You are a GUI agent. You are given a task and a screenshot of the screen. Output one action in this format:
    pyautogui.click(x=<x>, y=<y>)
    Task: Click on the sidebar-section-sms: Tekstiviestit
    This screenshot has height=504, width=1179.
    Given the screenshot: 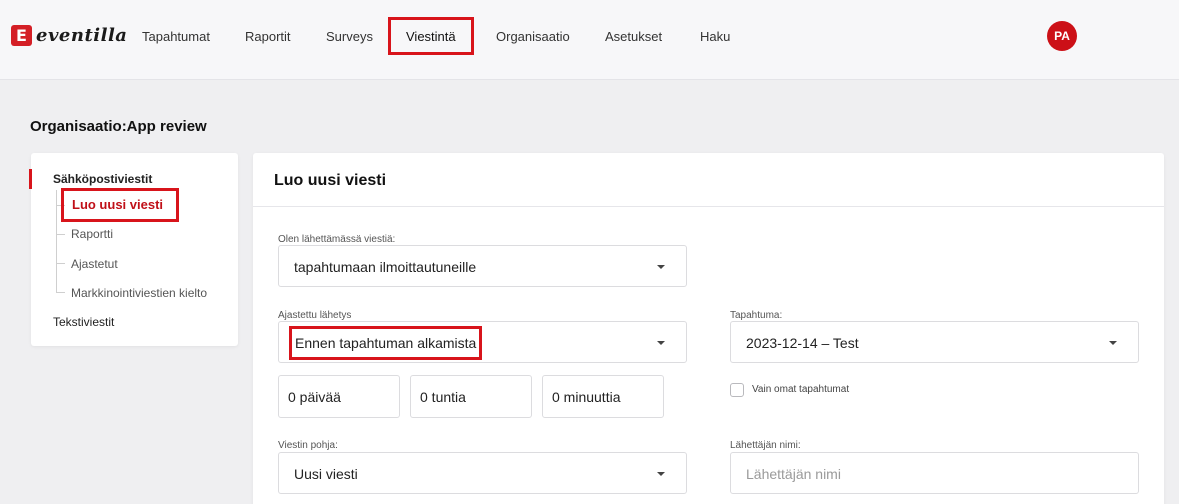 What is the action you would take?
    pyautogui.click(x=83, y=322)
    